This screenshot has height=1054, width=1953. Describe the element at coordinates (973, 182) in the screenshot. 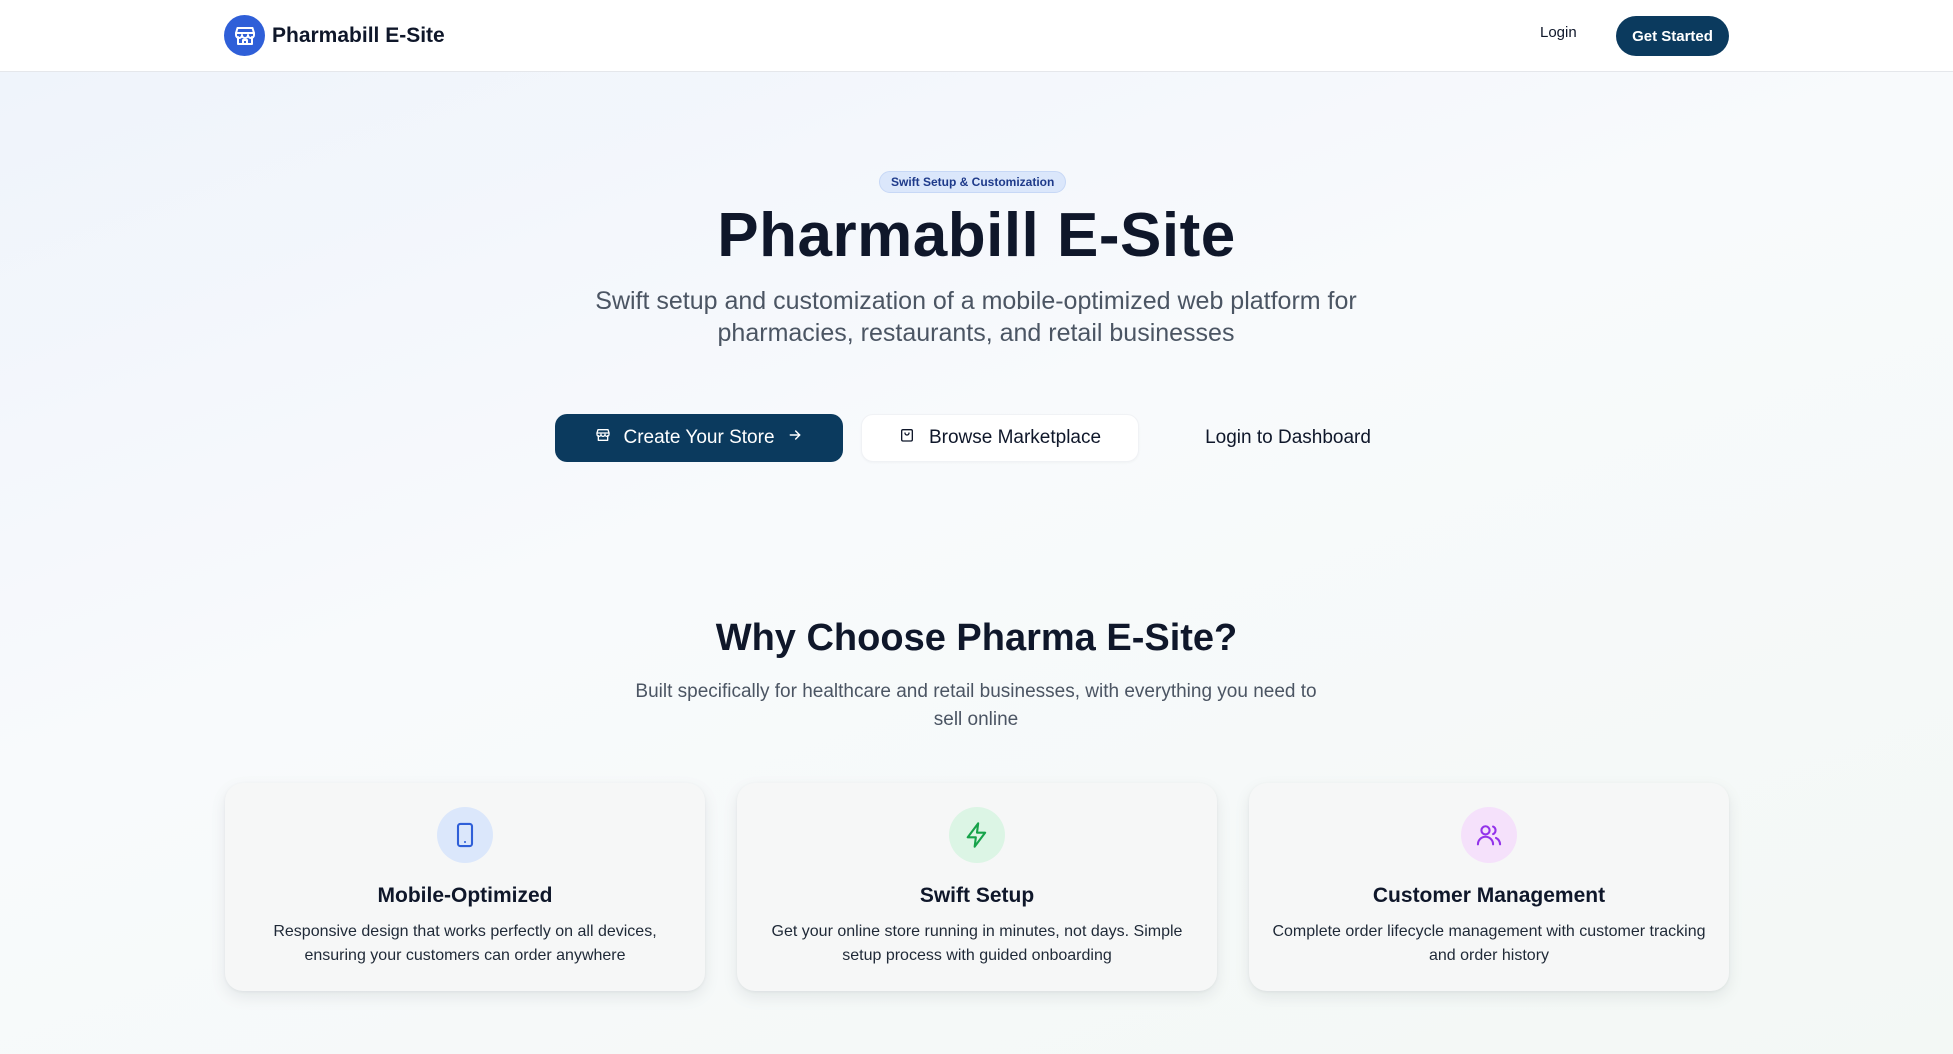

I see `hero-badge: Swift Setup & Customization` at that location.